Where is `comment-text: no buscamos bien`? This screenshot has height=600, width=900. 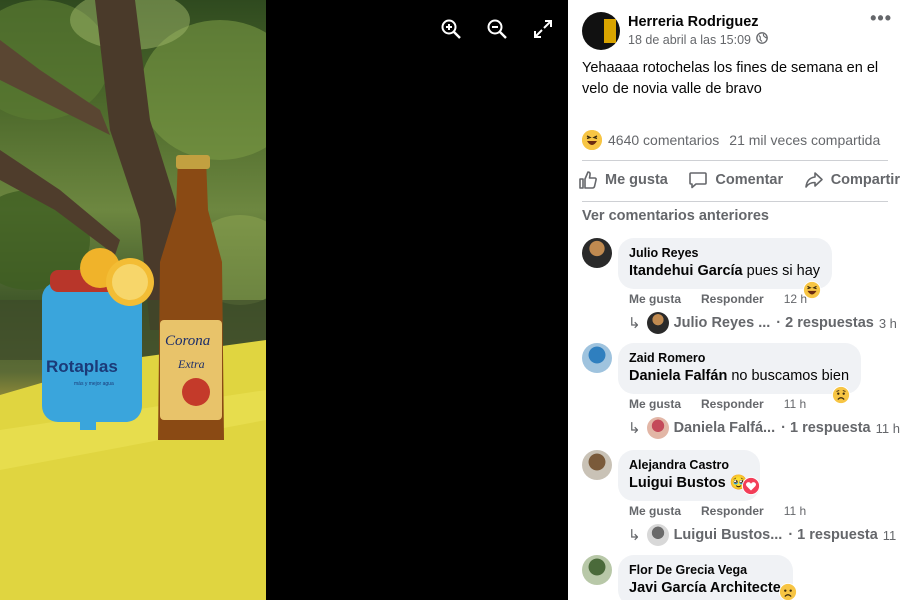
comment-text: no buscamos bien is located at coordinates (788, 376).